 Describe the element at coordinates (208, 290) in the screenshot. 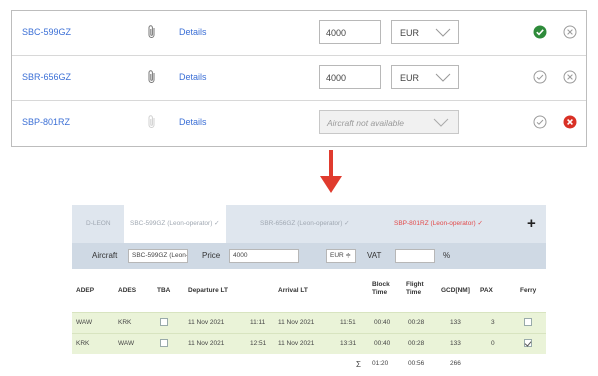

I see `col-departure-lt: Departure LT` at that location.